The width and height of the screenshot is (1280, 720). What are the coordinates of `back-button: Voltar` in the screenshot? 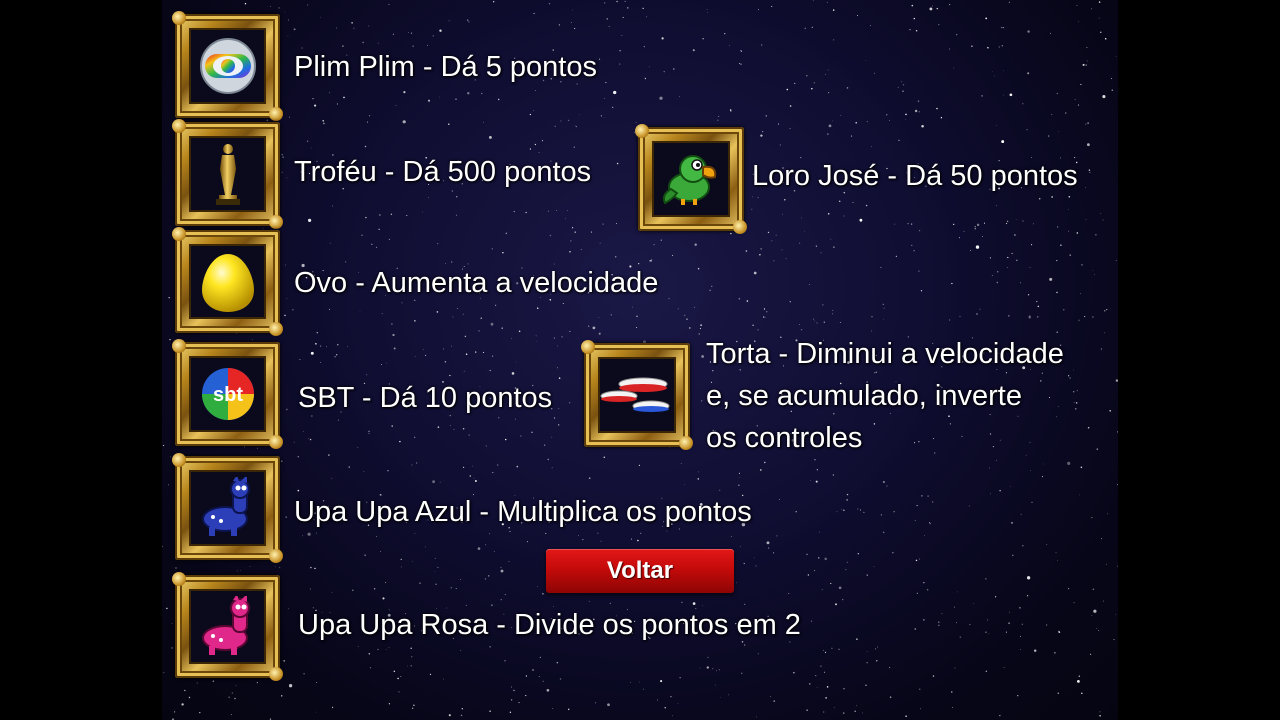 It's located at (640, 571).